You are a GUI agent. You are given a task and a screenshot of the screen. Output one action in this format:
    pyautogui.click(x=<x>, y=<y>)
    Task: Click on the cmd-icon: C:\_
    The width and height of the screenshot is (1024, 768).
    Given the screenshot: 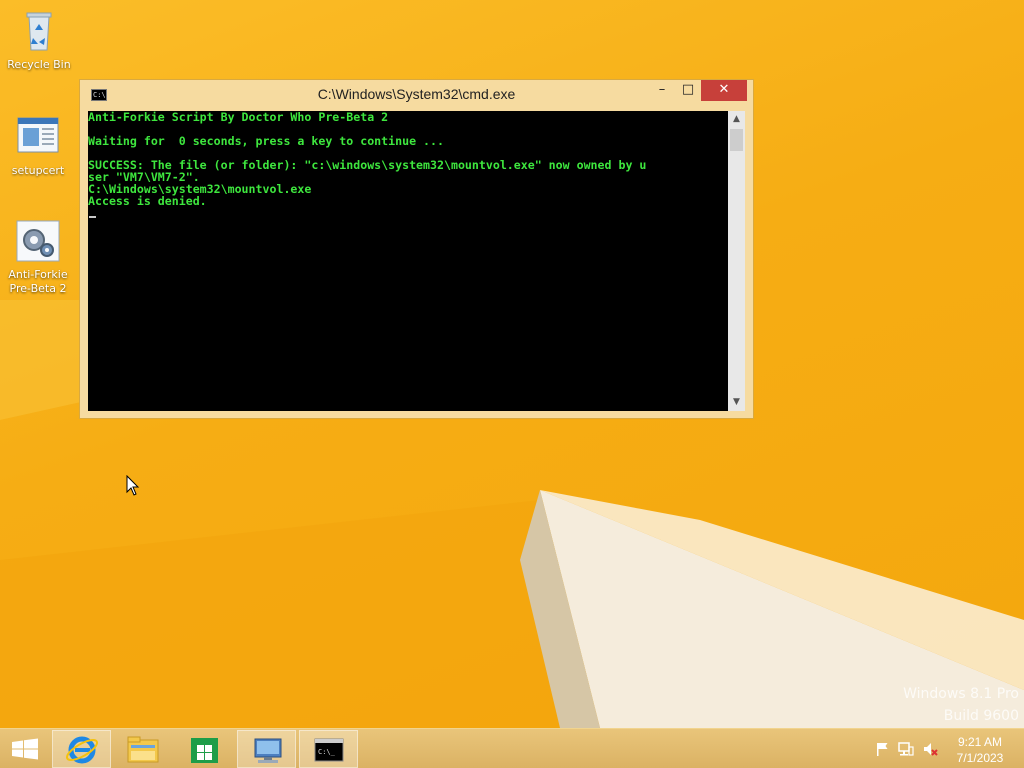 What is the action you would take?
    pyautogui.click(x=329, y=750)
    